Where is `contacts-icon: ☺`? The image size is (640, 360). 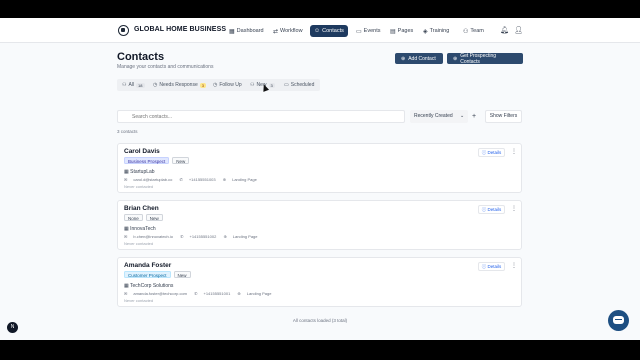
contacts-icon: ☺ is located at coordinates (317, 31).